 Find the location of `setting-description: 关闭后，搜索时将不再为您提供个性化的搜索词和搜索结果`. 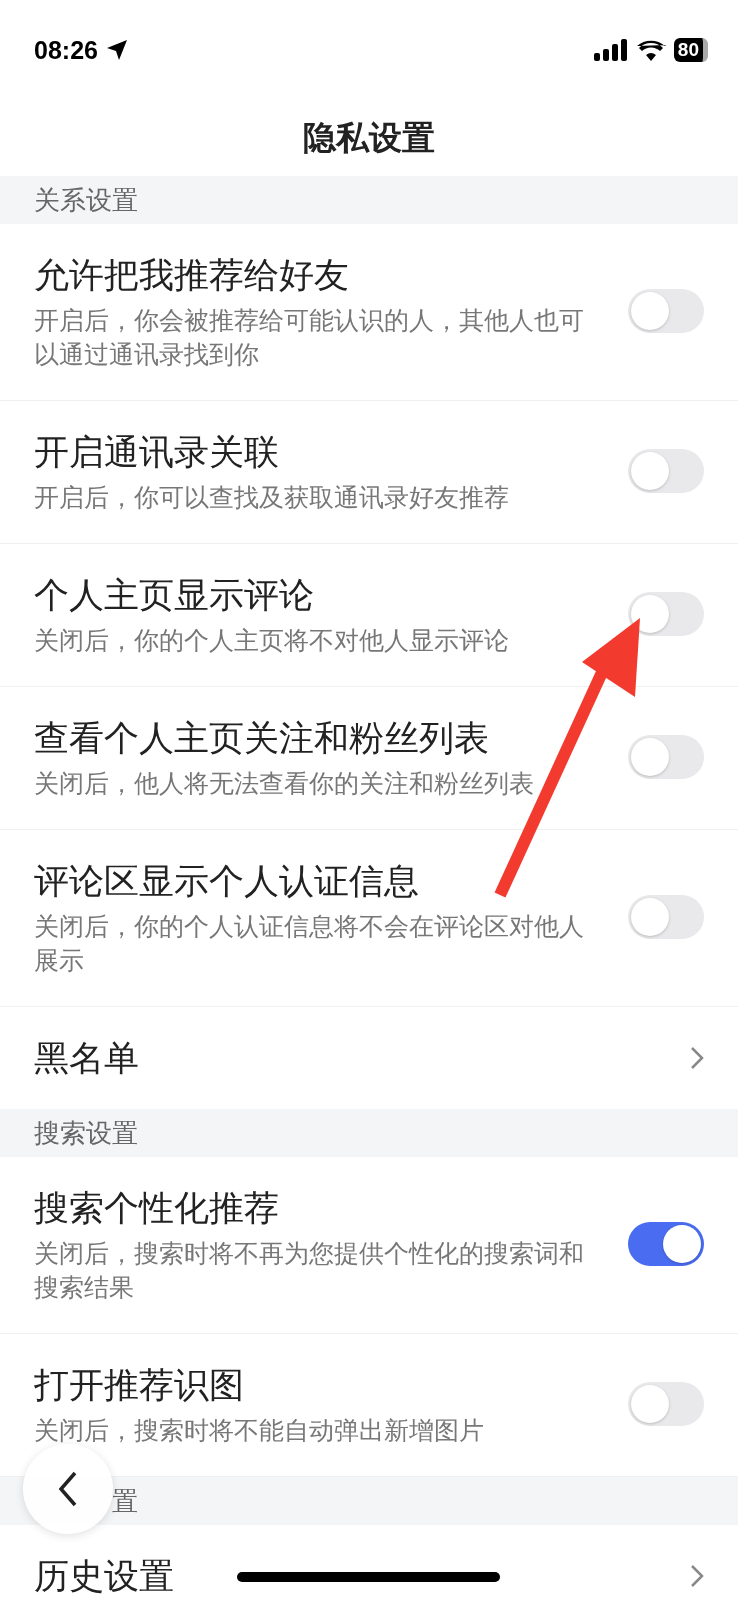

setting-description: 关闭后，搜索时将不再为您提供个性化的搜索词和搜索结果 is located at coordinates (309, 1271).